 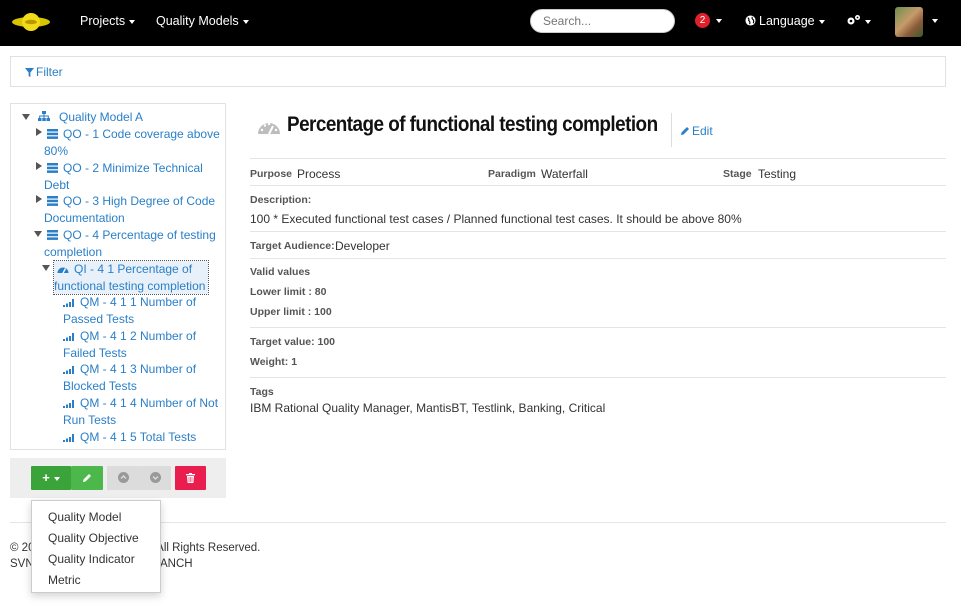 What do you see at coordinates (274, 362) in the screenshot?
I see `weight: Weight: 1` at bounding box center [274, 362].